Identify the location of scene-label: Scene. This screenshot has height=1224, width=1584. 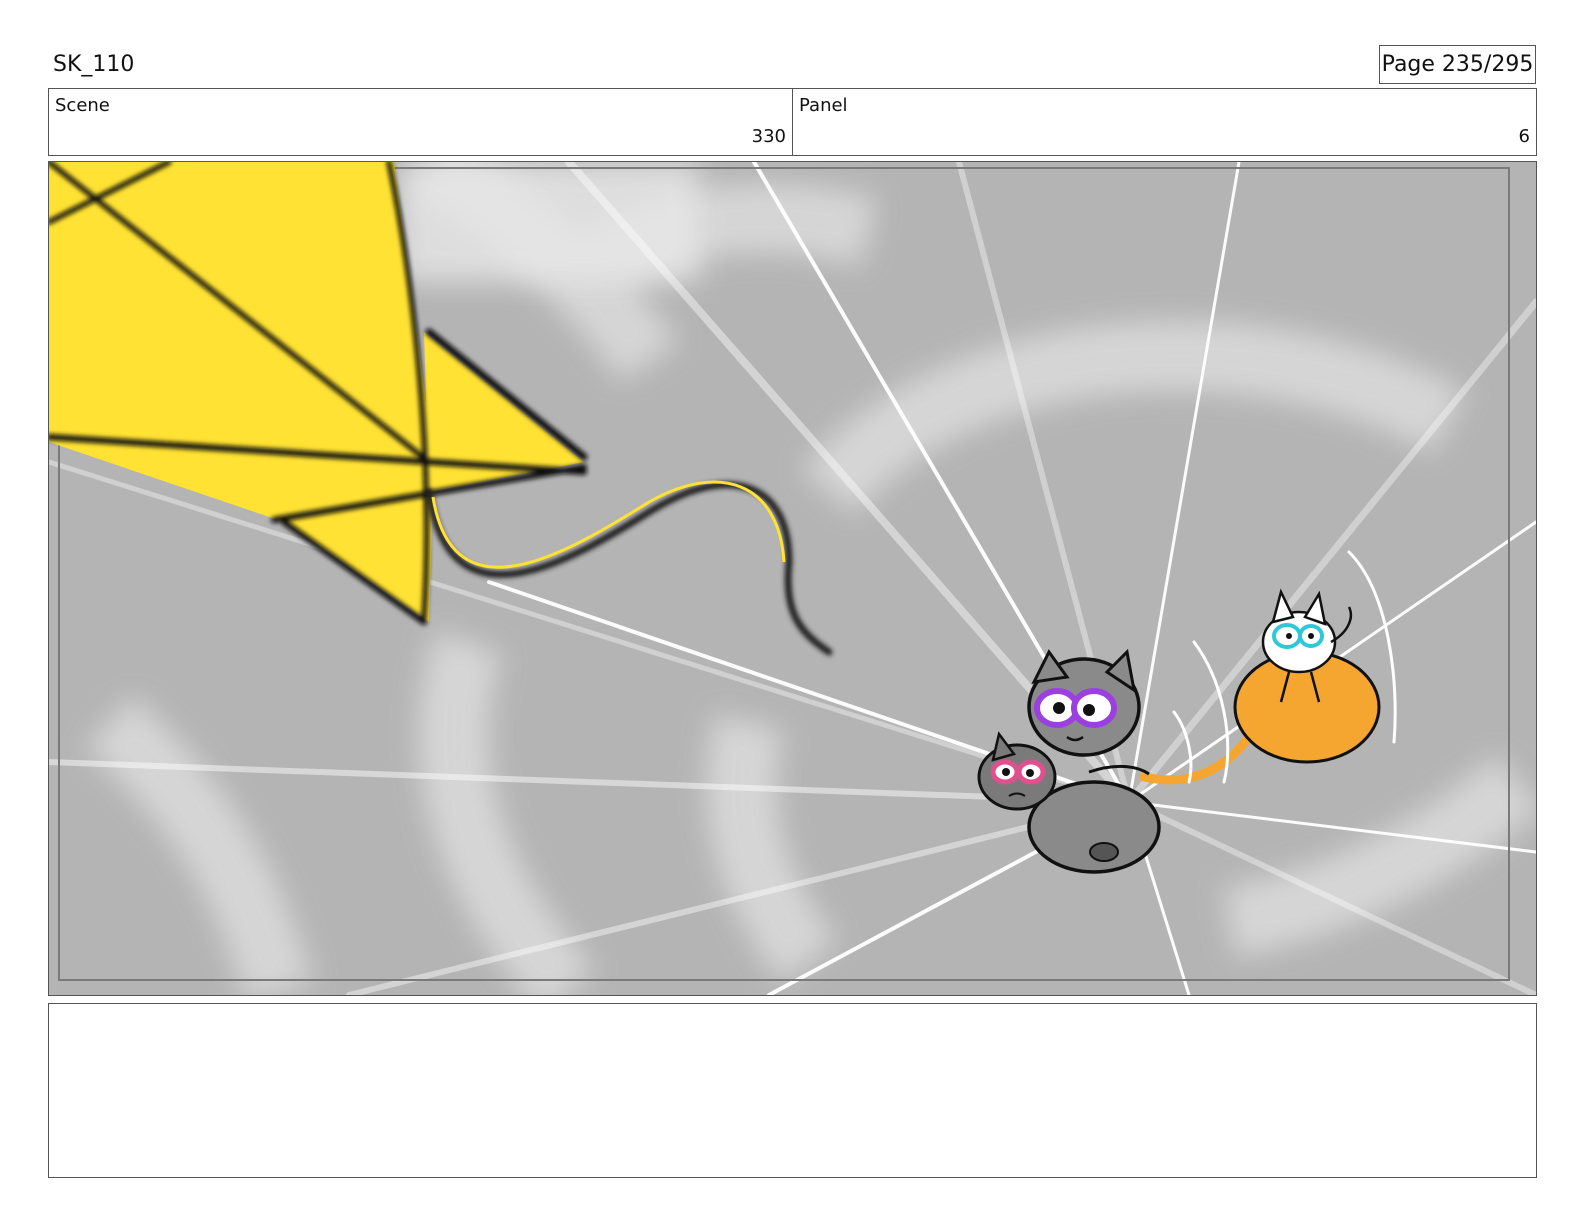
(82, 105).